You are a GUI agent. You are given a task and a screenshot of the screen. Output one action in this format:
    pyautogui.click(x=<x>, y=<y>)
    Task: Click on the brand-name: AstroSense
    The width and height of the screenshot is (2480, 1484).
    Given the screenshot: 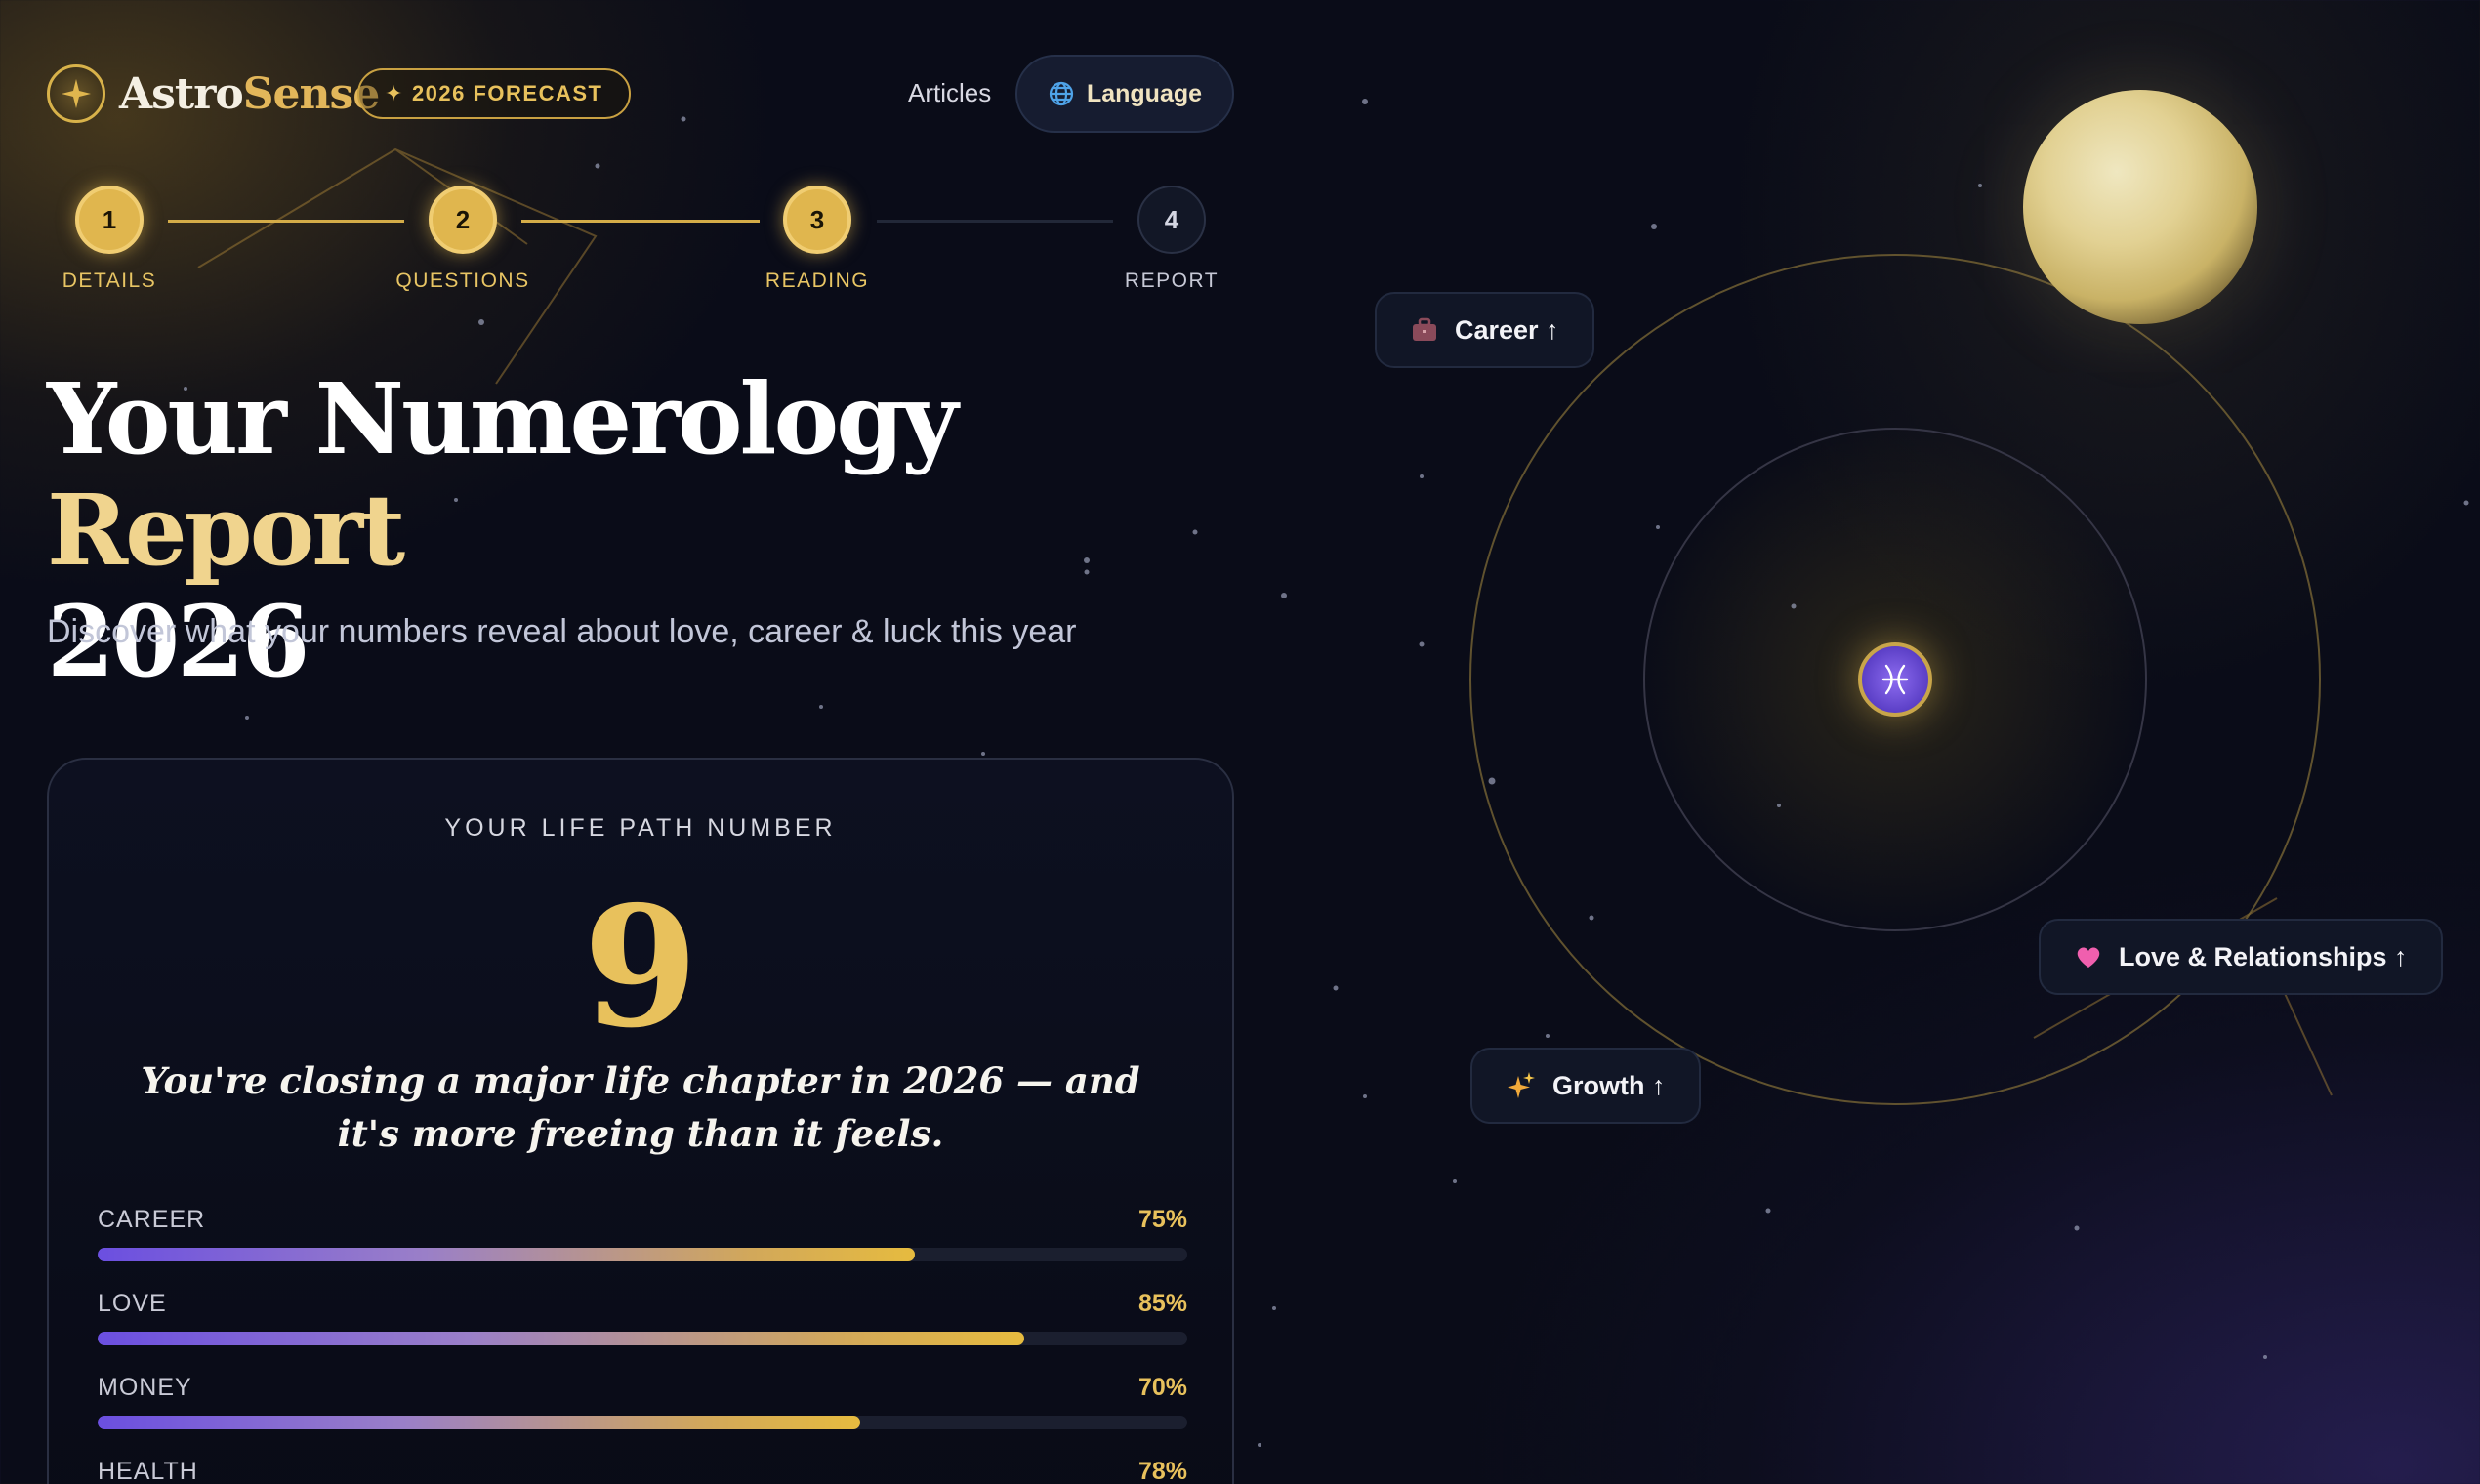 What is the action you would take?
    pyautogui.click(x=249, y=94)
    